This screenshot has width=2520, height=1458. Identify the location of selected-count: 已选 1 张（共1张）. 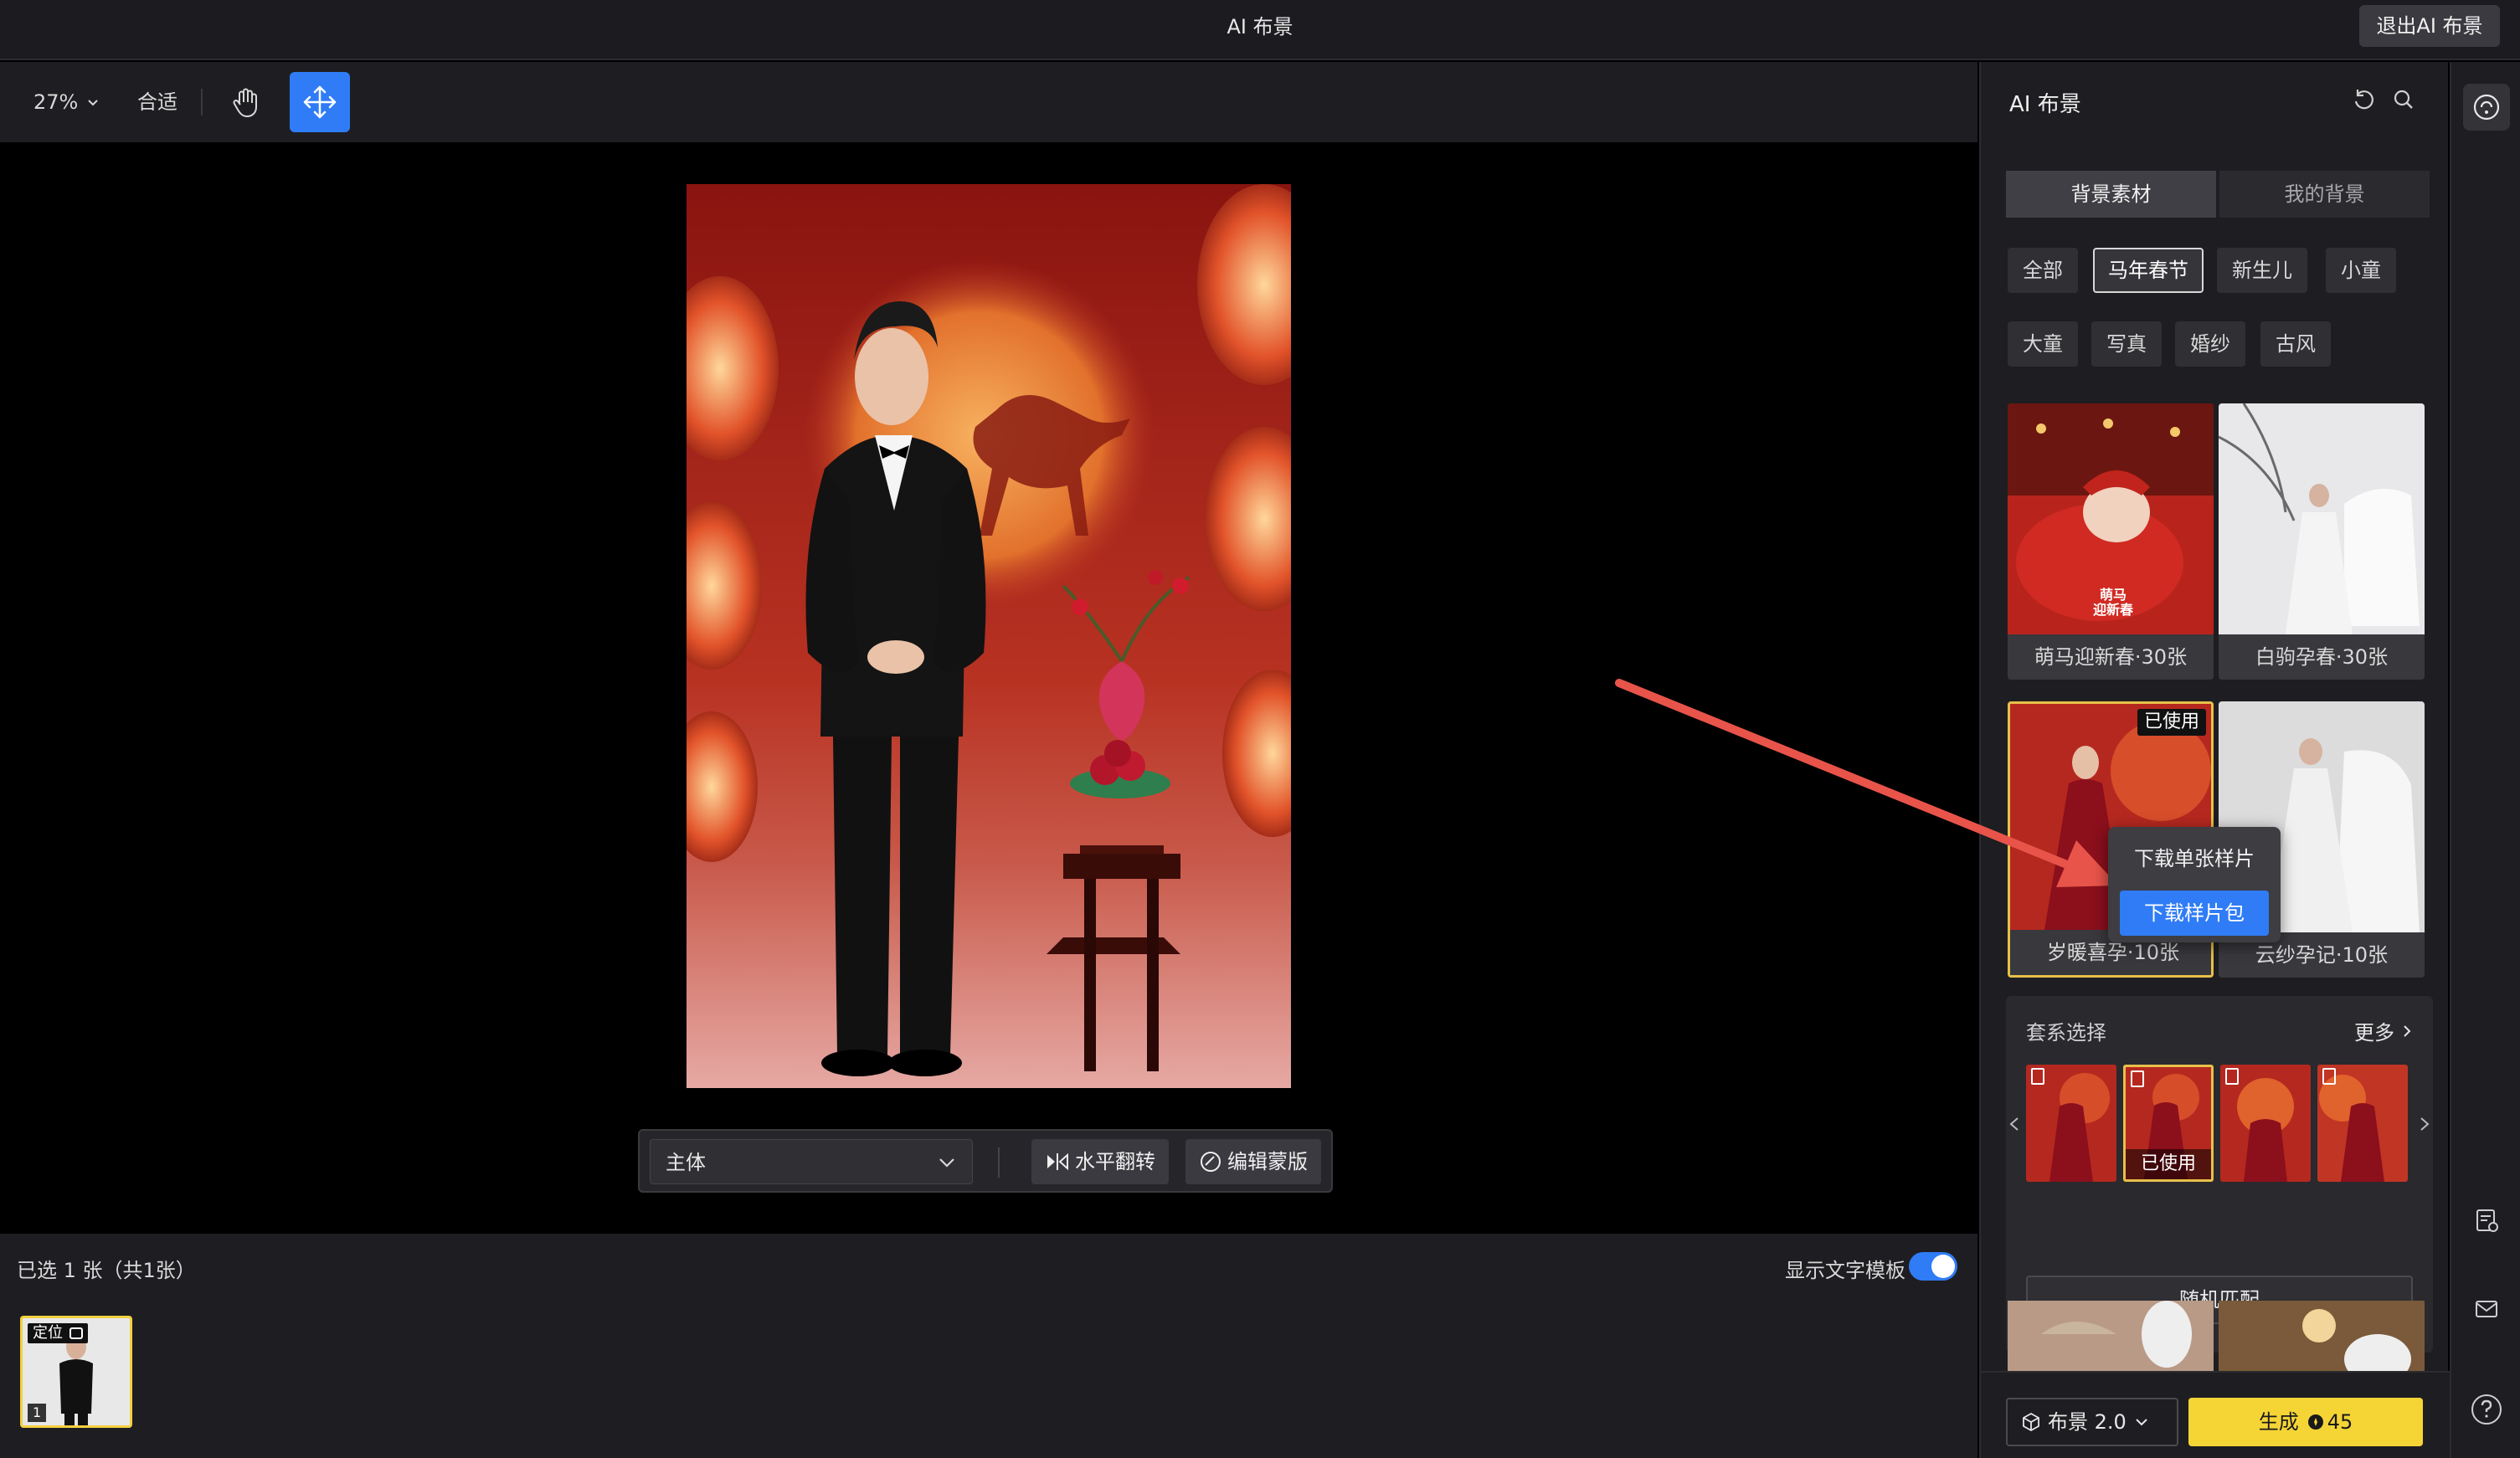
(106, 1270).